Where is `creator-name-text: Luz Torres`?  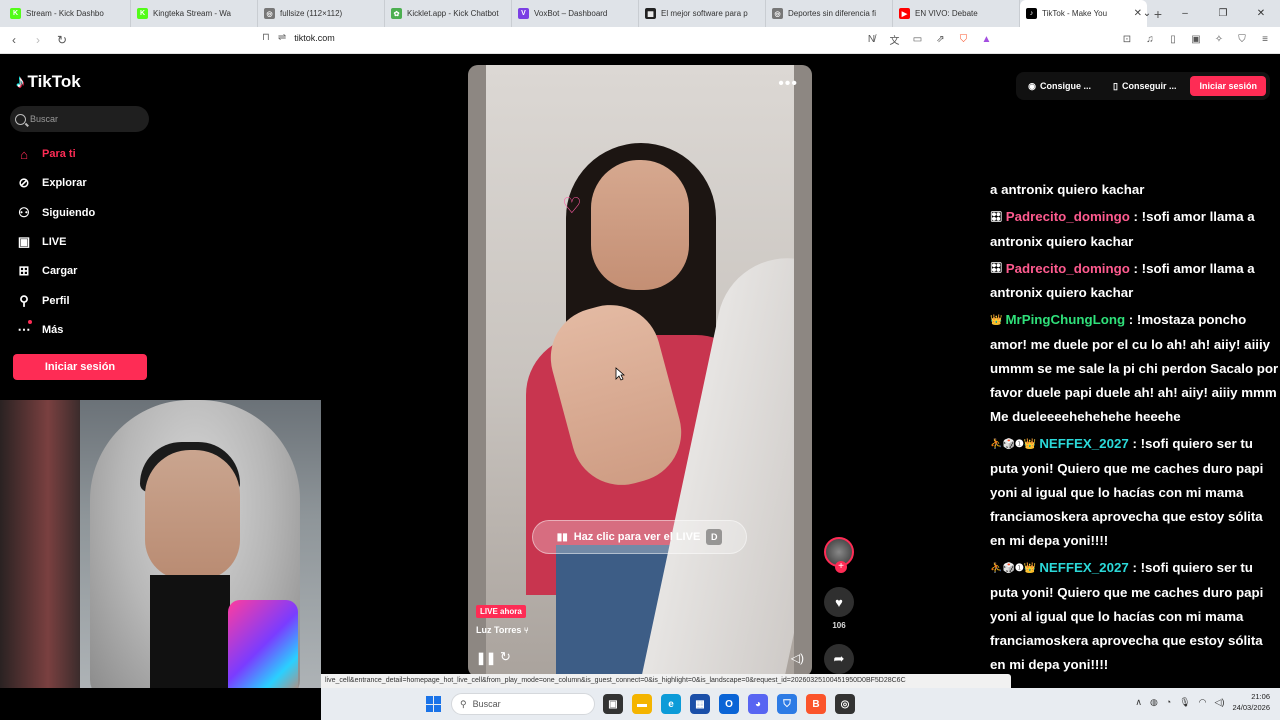
creator-name-text: Luz Torres is located at coordinates (498, 630).